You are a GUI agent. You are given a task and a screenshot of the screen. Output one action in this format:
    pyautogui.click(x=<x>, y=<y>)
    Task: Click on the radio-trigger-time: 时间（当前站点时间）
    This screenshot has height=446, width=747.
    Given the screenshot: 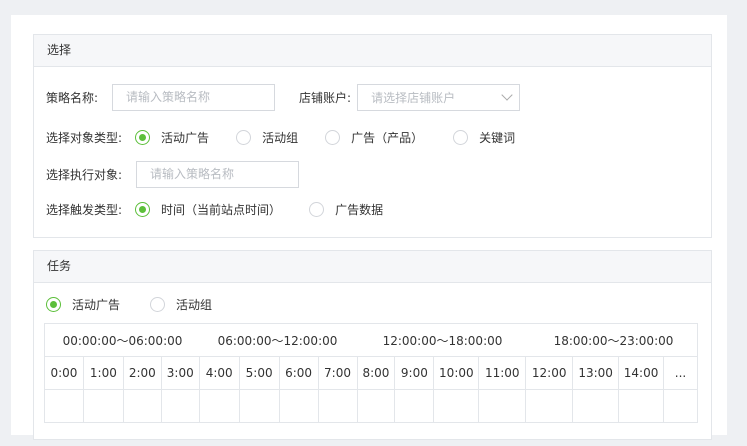 What is the action you would take?
    pyautogui.click(x=208, y=209)
    